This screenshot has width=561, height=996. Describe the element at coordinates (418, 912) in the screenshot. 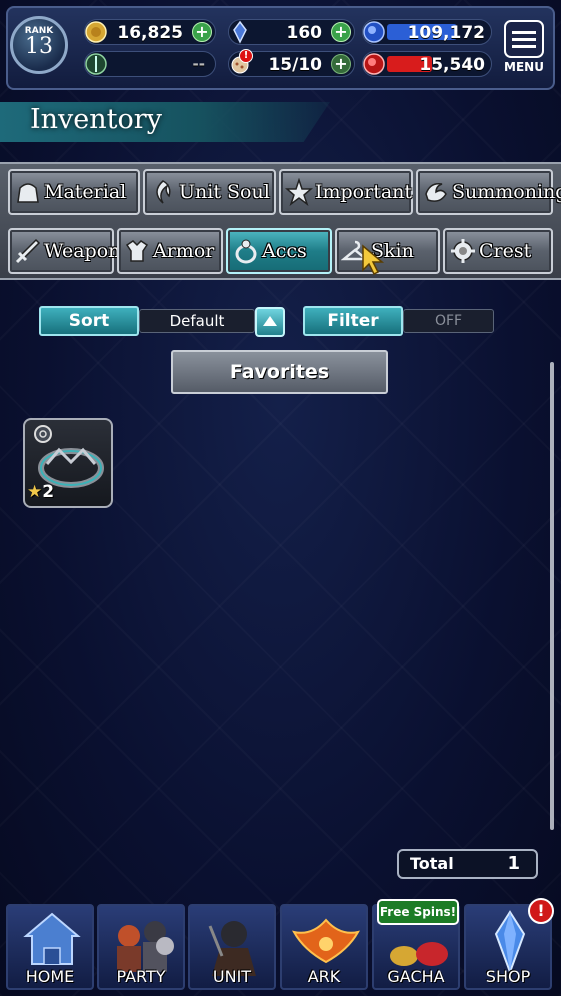

I see `free-spins-badge: Free Spins!` at that location.